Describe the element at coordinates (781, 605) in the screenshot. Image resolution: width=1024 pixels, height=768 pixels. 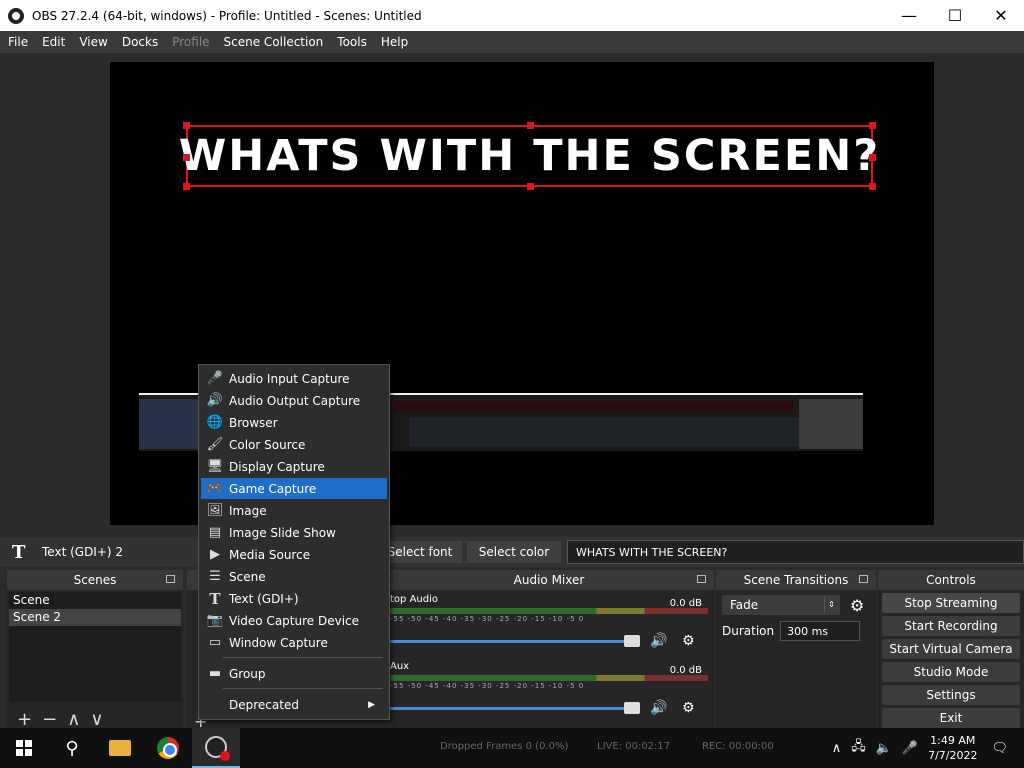
I see `transition-select: Fade ⇕` at that location.